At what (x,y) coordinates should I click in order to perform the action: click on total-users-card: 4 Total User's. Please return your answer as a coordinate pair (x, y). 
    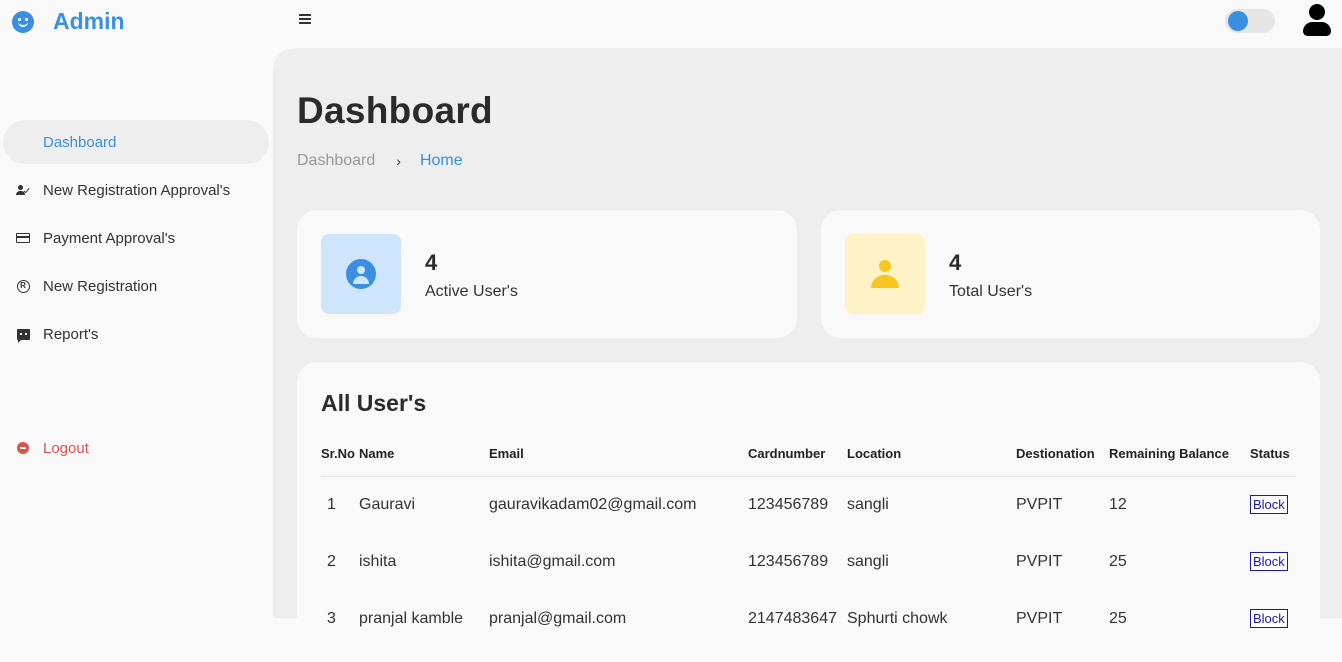
    Looking at the image, I should click on (1070, 274).